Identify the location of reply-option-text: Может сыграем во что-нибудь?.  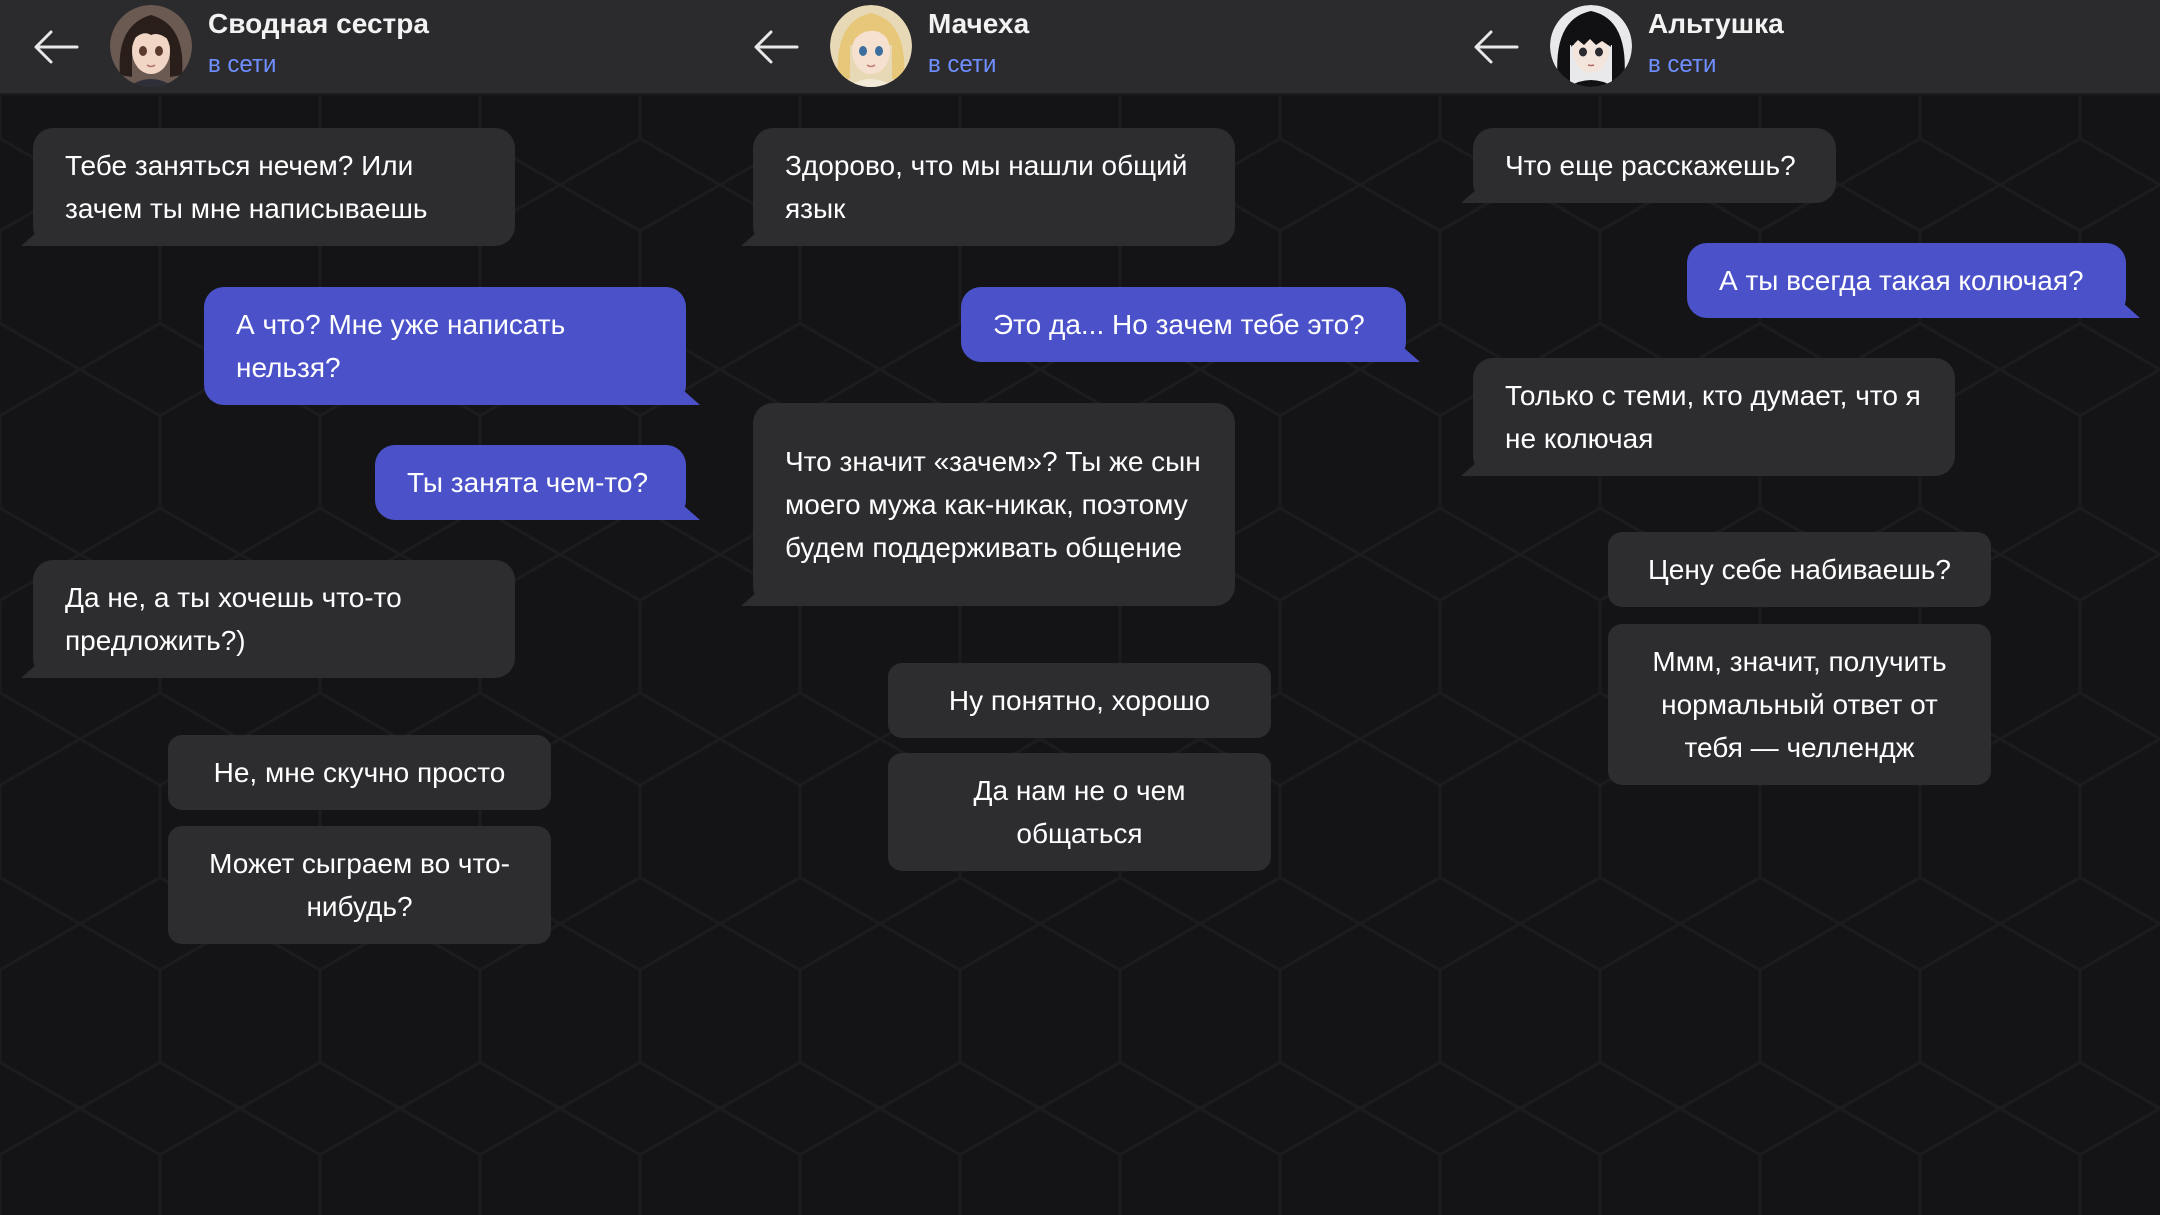
(359, 885).